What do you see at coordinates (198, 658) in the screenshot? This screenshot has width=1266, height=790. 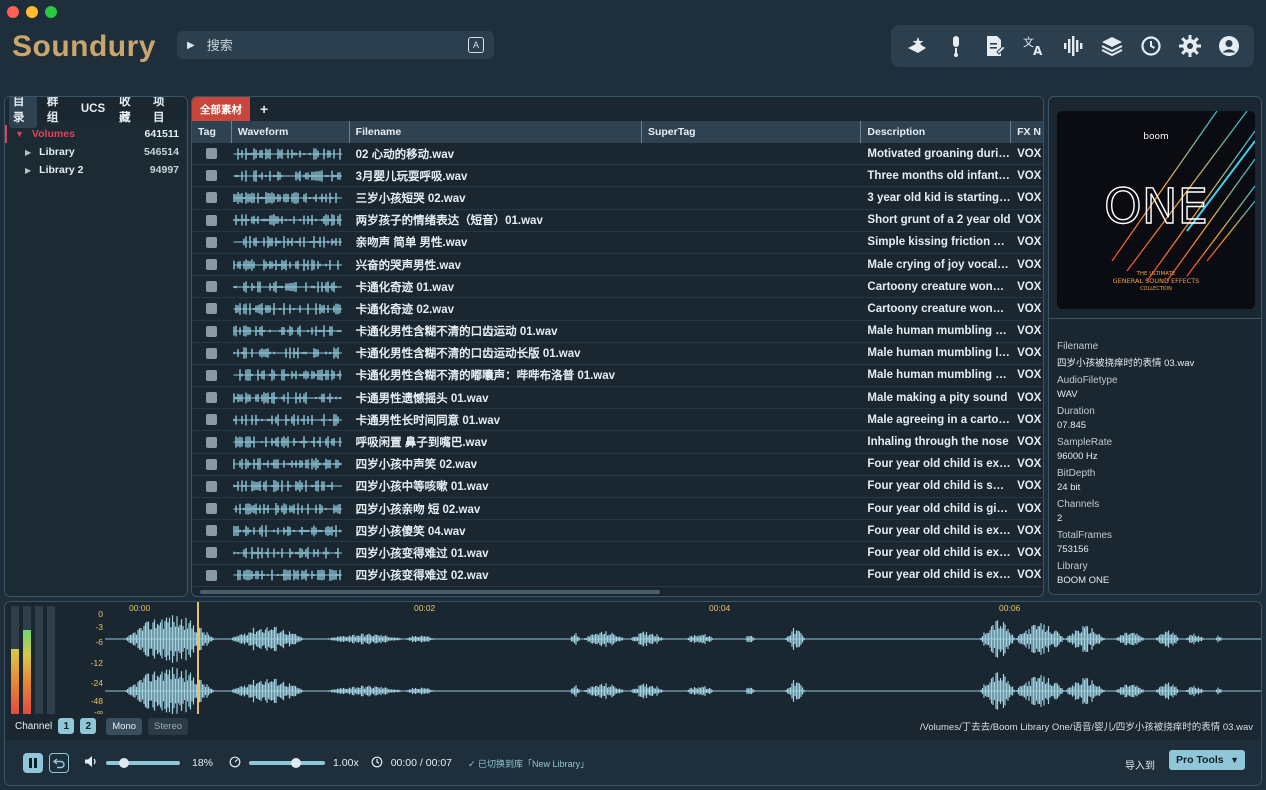 I see `playhead` at bounding box center [198, 658].